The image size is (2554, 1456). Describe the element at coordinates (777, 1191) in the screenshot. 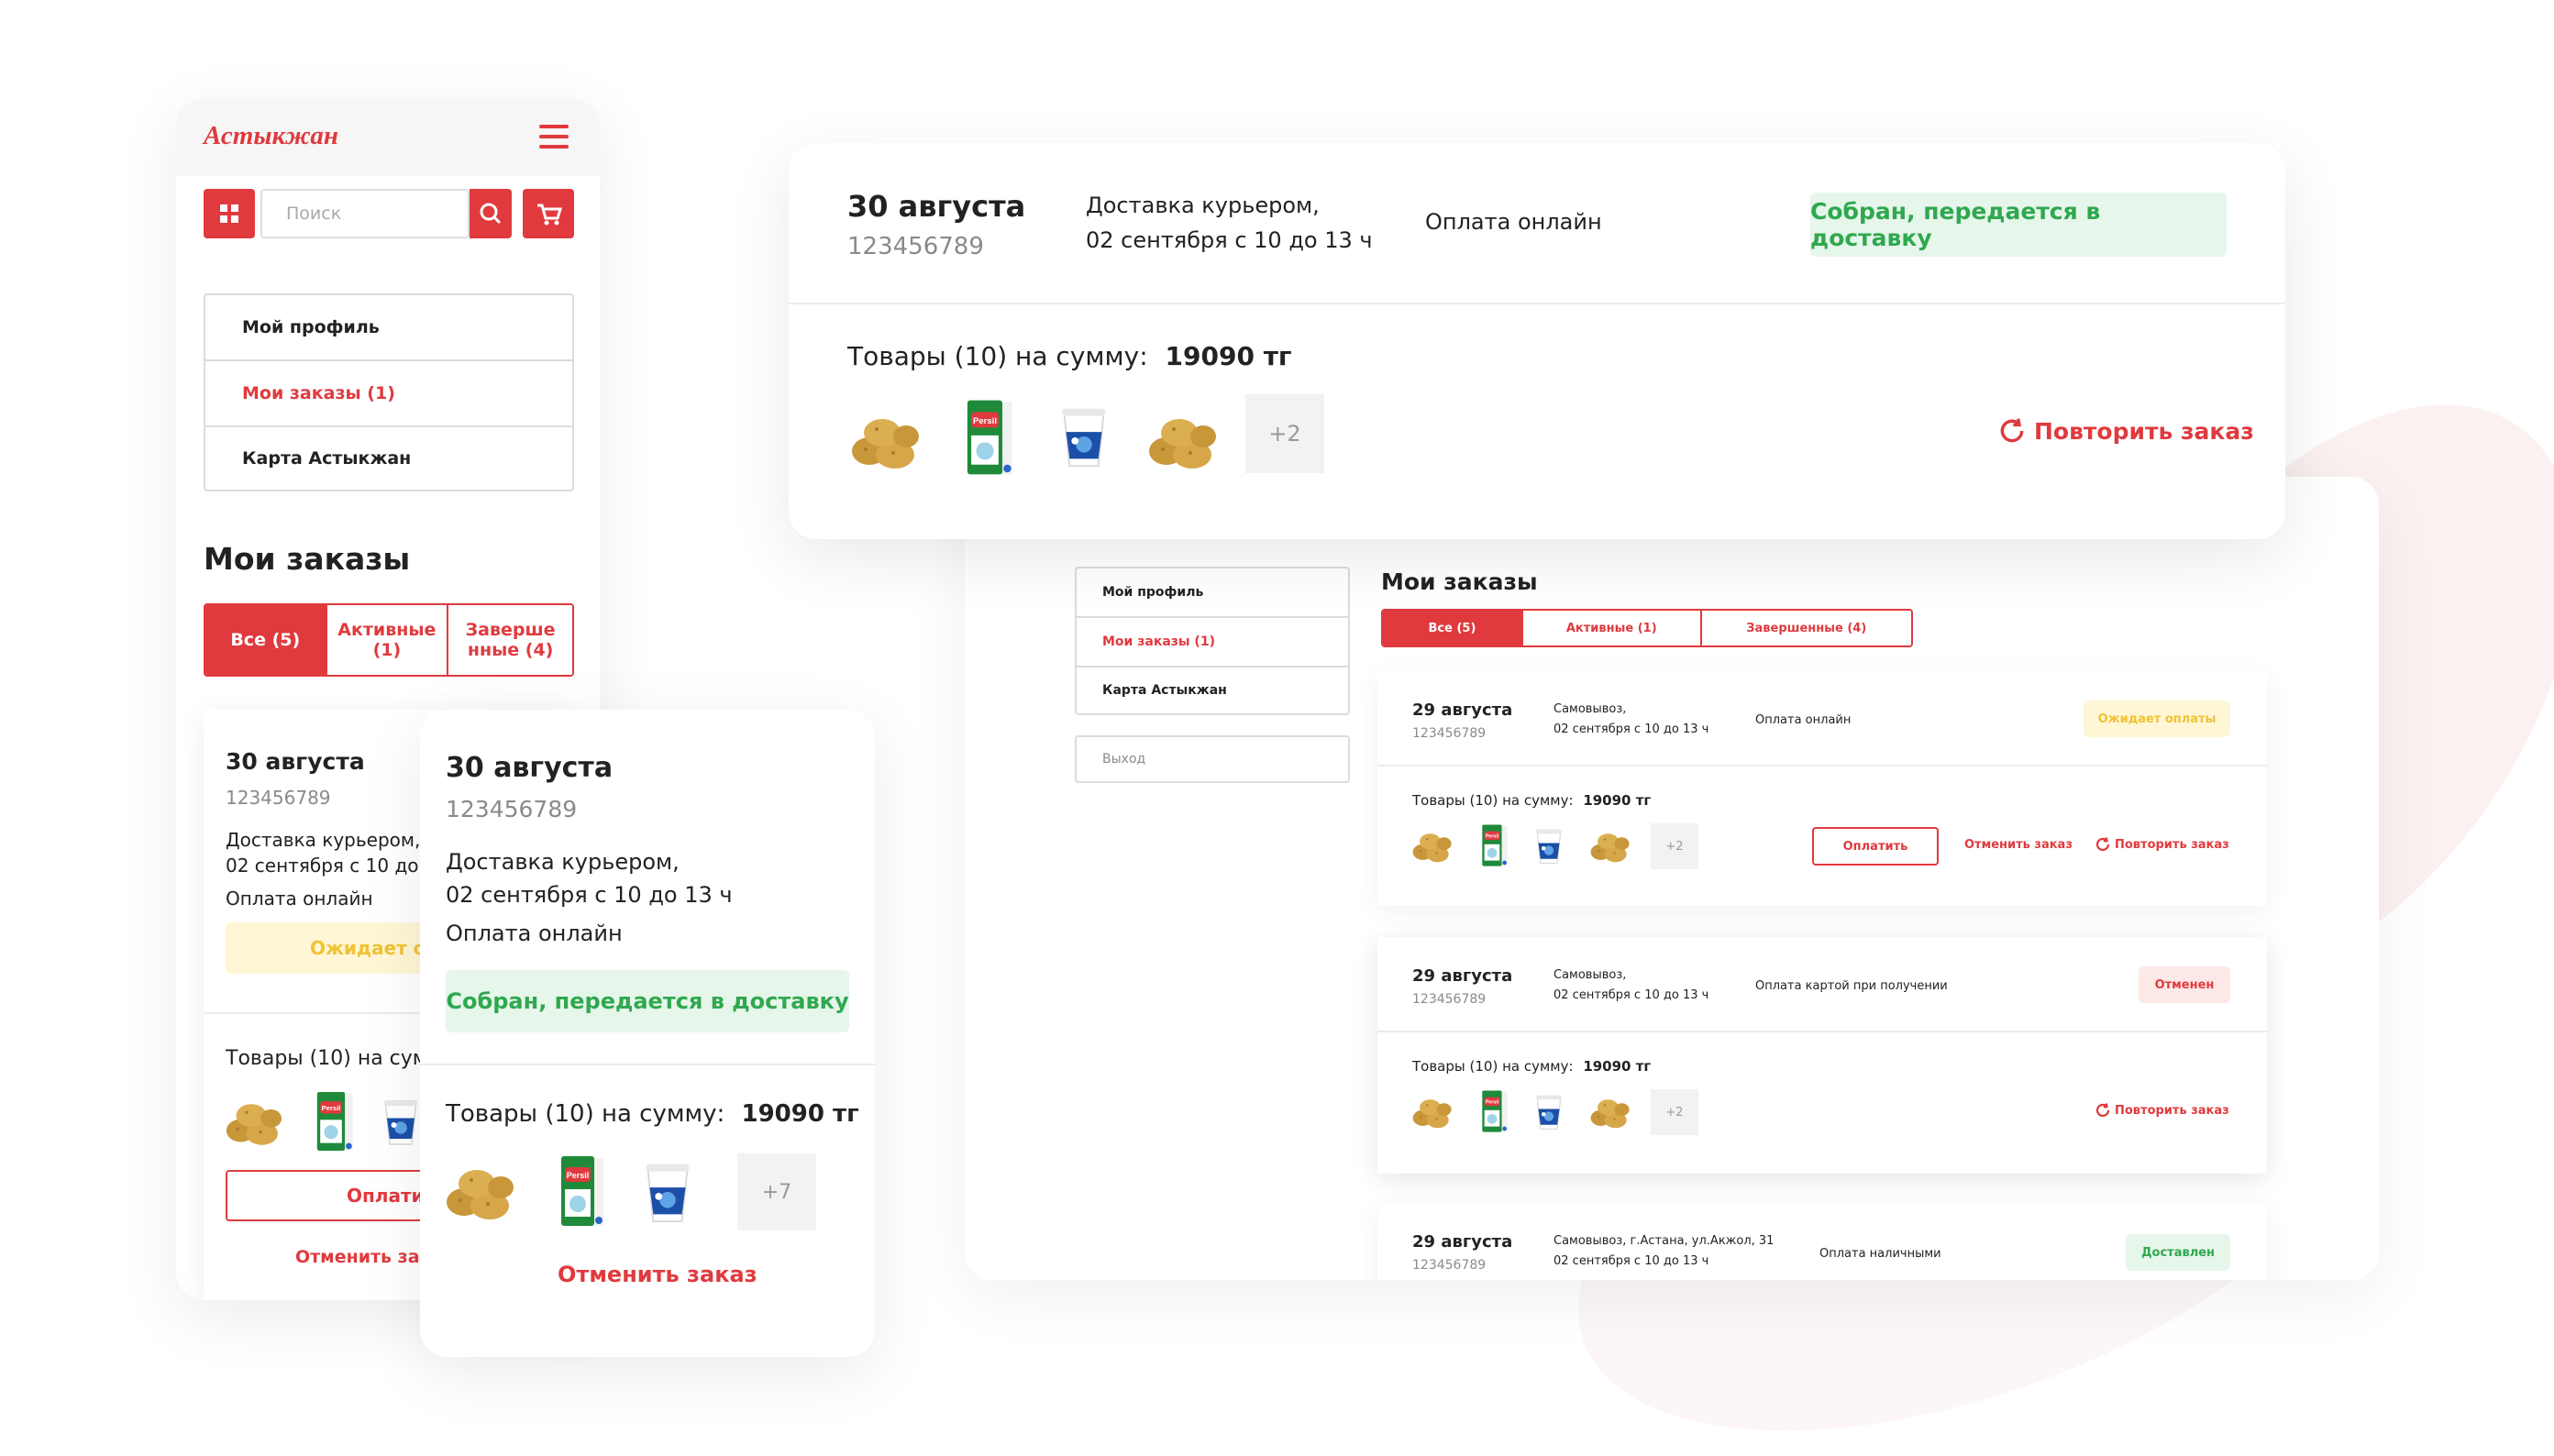

I see `more-products-badge: +7` at that location.